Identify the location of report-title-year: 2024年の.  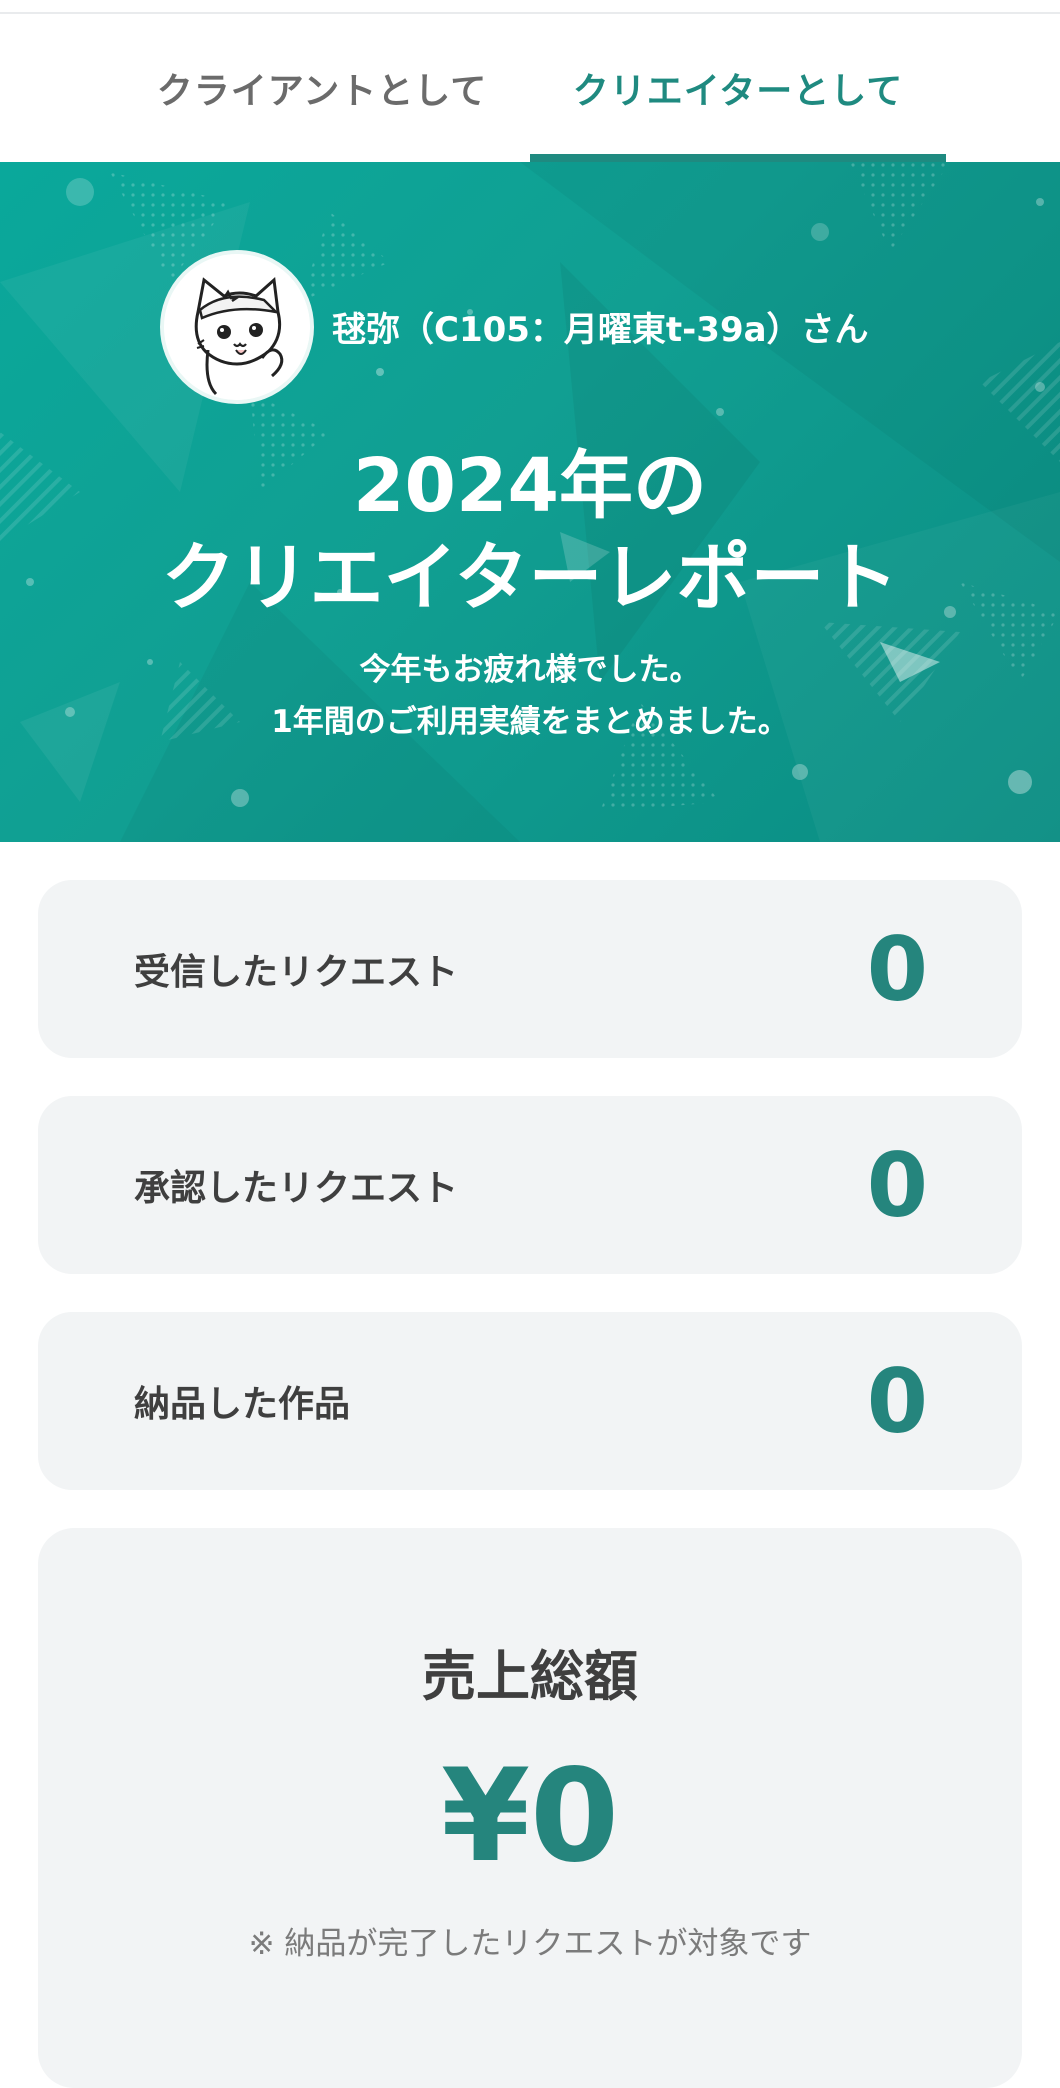
(530, 486).